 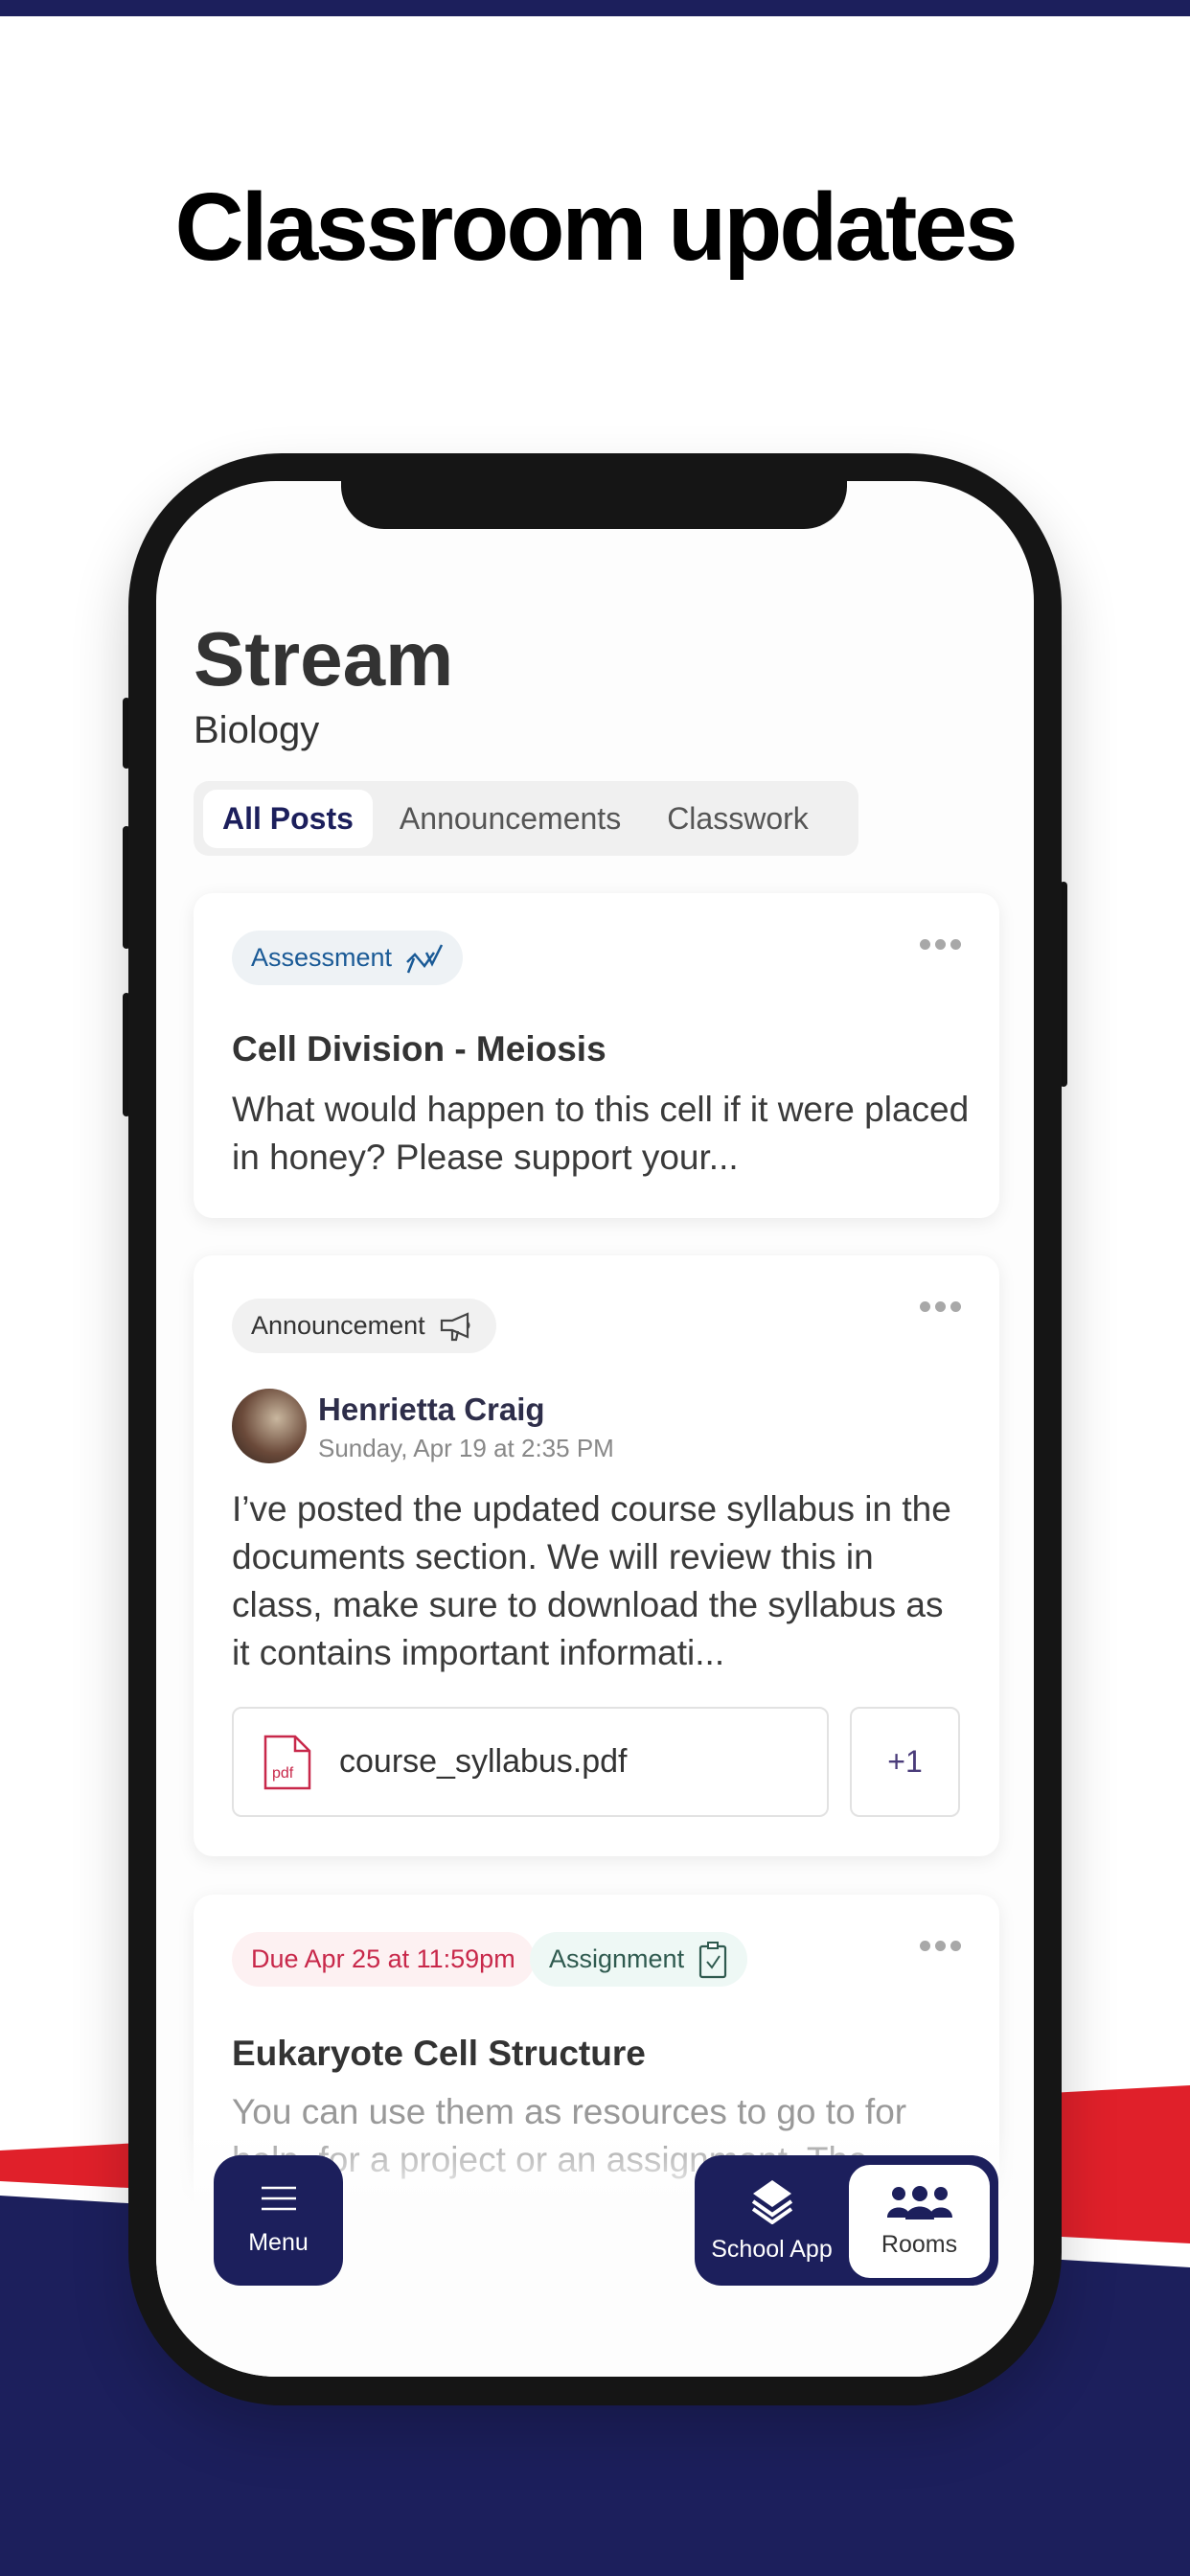 I want to click on rooms-label: Rooms, so click(x=920, y=2244).